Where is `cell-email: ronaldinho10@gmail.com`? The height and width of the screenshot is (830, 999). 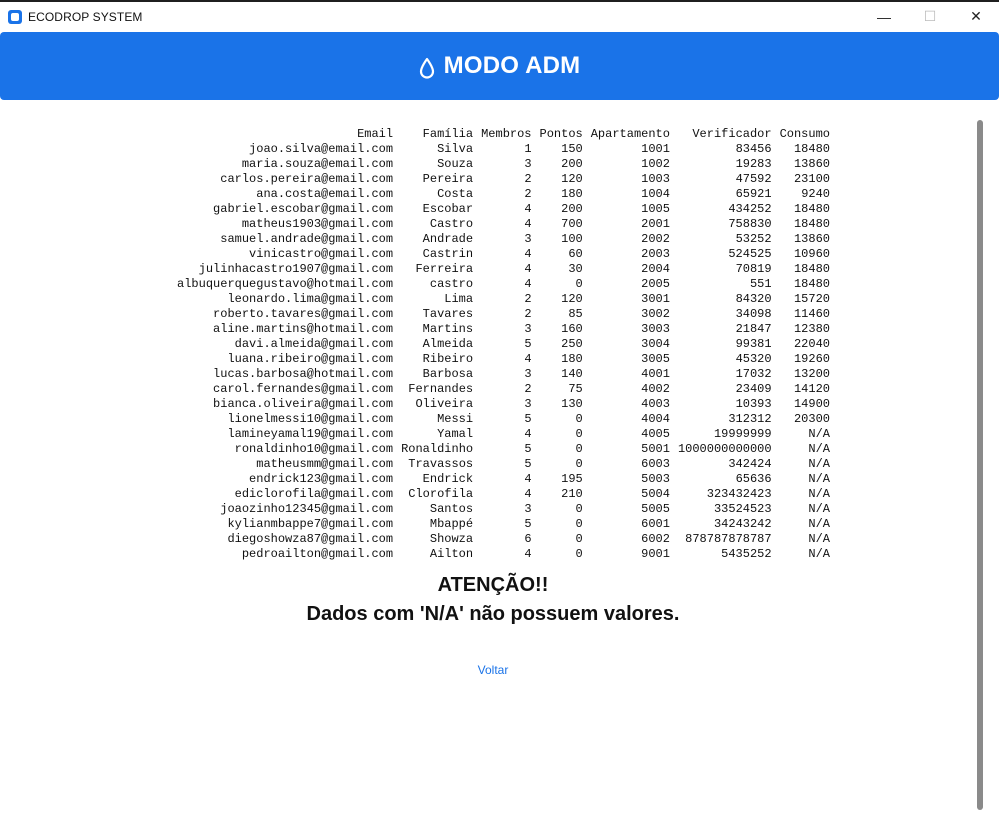
cell-email: ronaldinho10@gmail.com is located at coordinates (314, 449).